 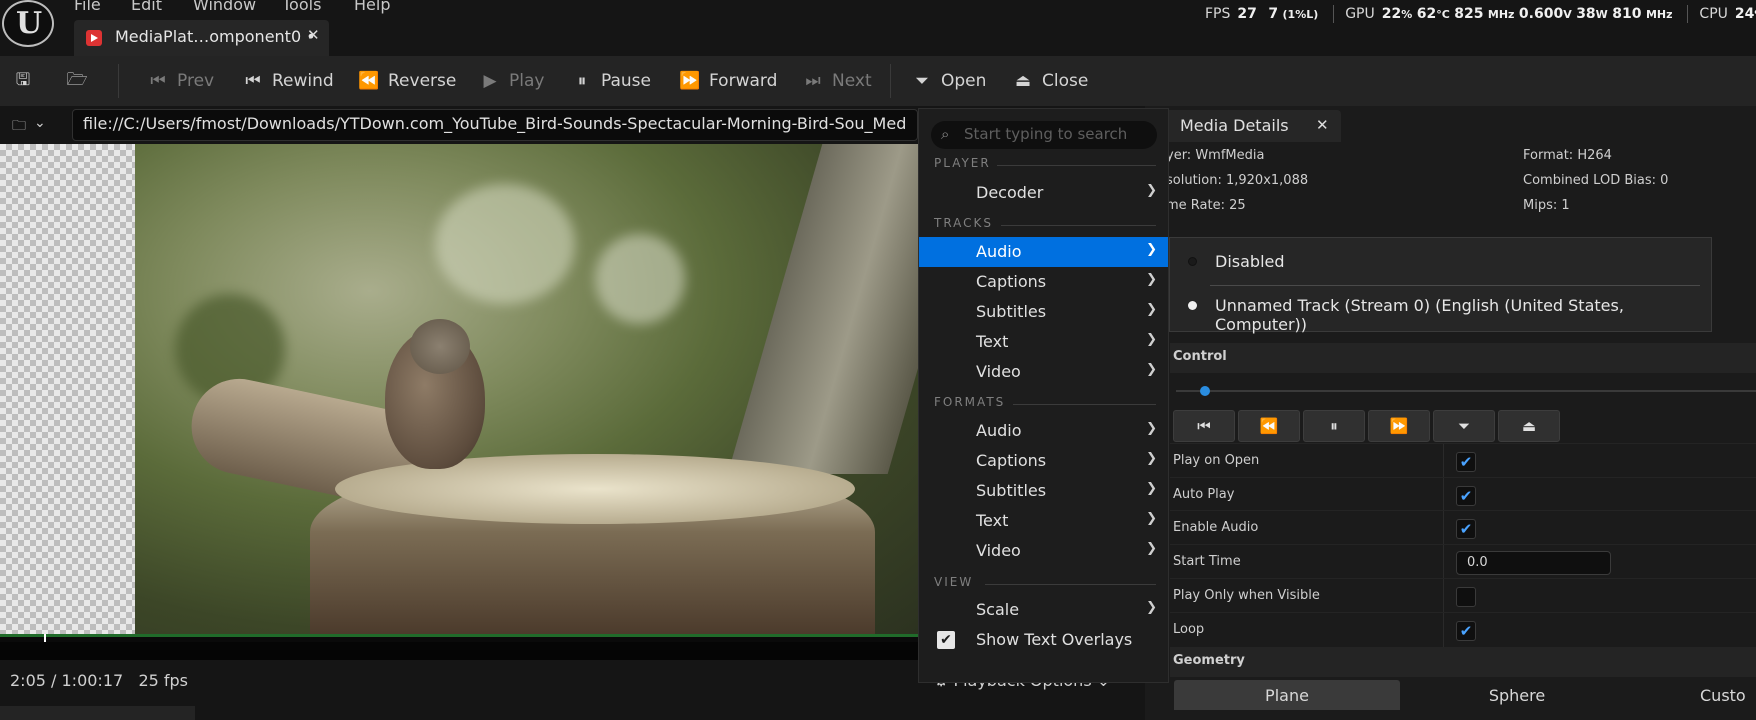 I want to click on menu-item-tracks-subtitles: Subtitles ❯, so click(x=1043, y=312).